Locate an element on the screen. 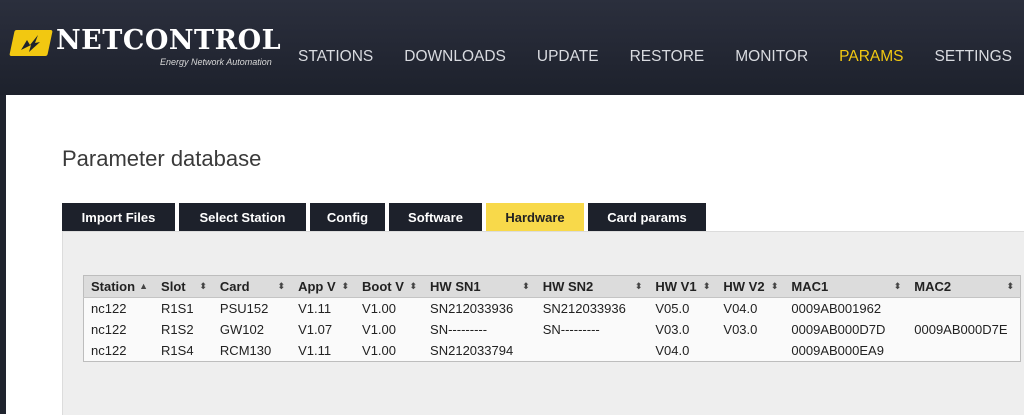  col-hw-sn2: HW SN2 ⬍ is located at coordinates (592, 286).